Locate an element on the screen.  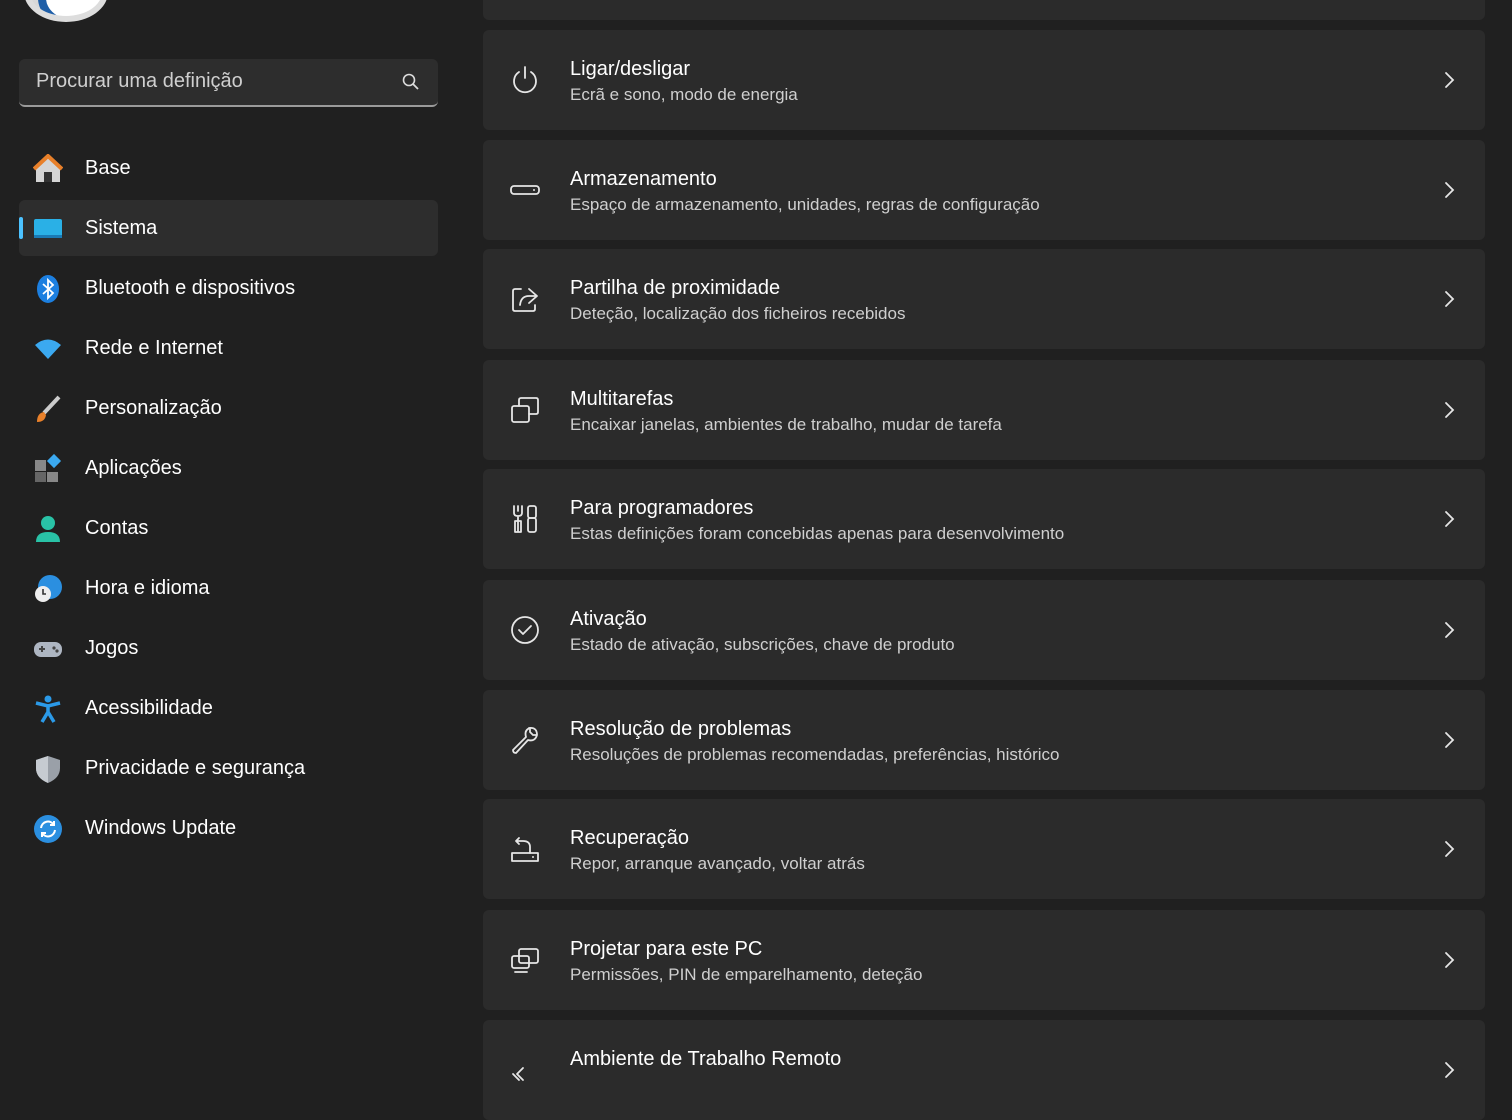
recovery-icon is located at coordinates (525, 849).